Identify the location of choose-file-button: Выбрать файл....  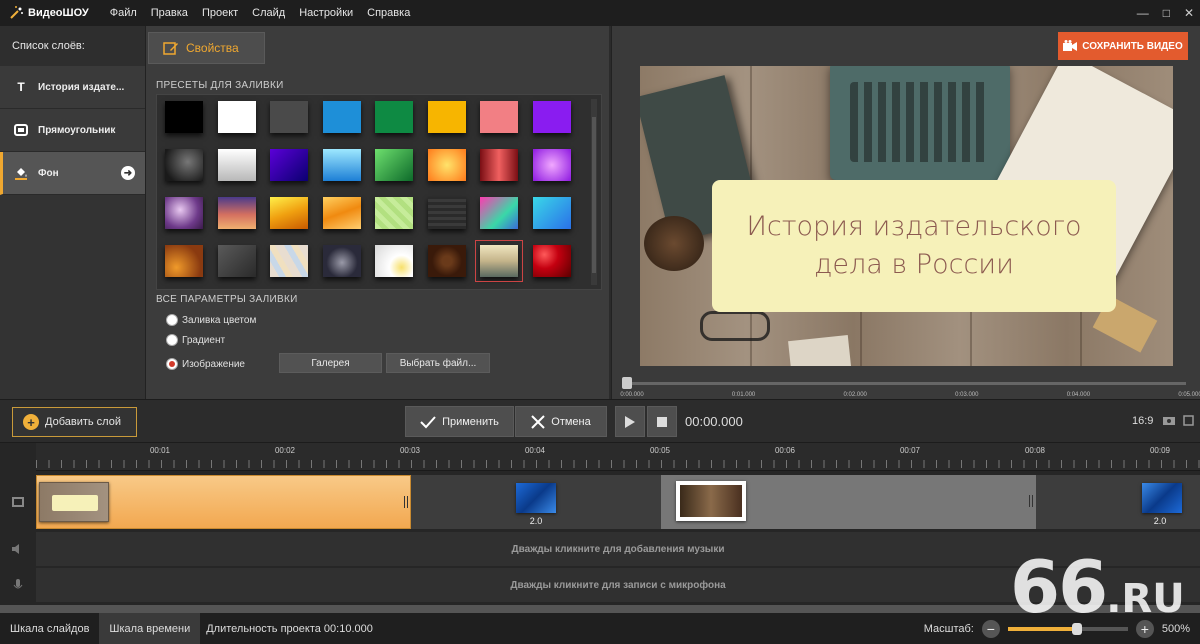
(438, 363).